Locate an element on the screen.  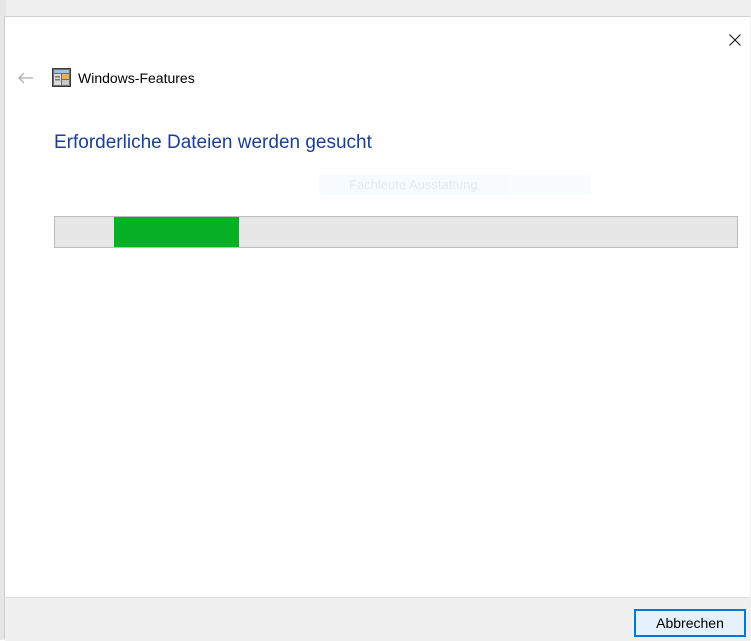
close-icon is located at coordinates (735, 40).